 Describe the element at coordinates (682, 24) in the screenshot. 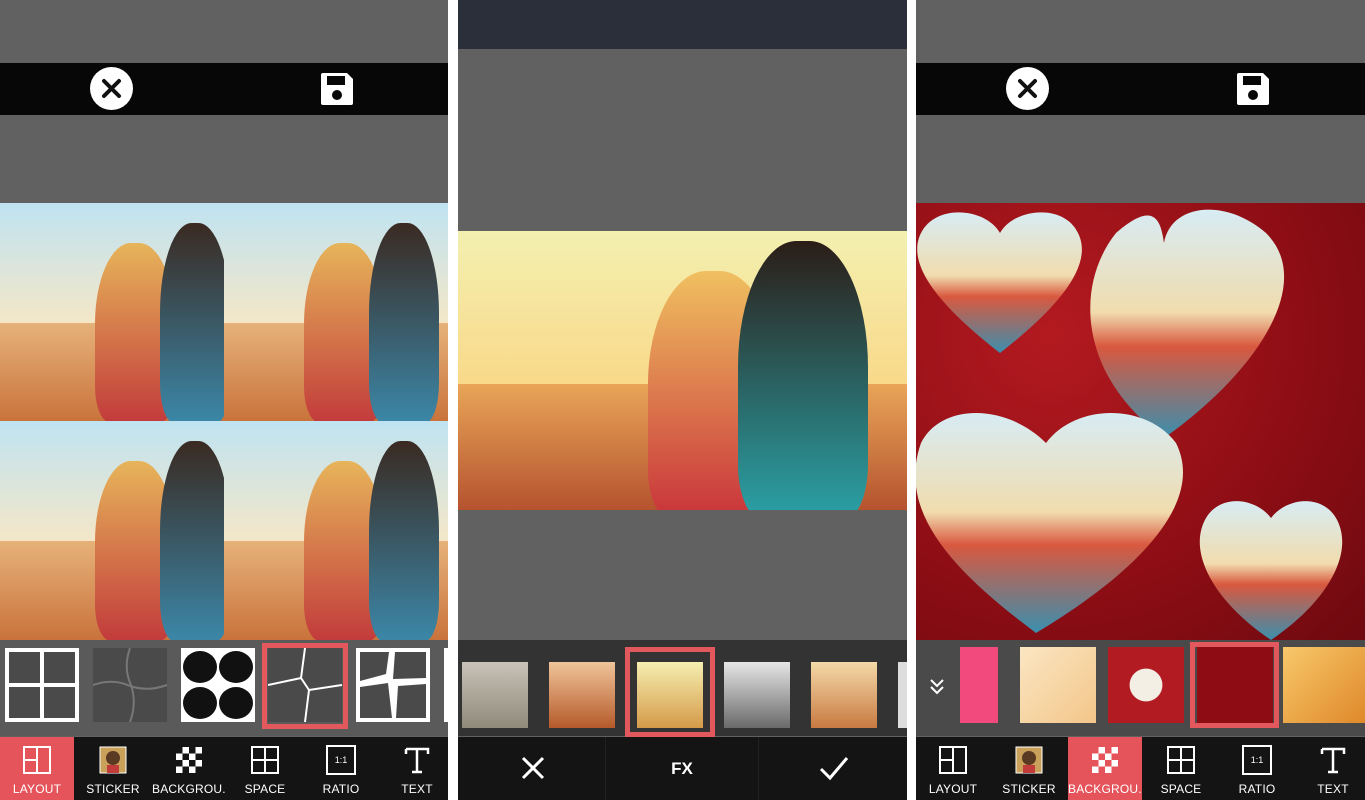

I see `status-area` at that location.